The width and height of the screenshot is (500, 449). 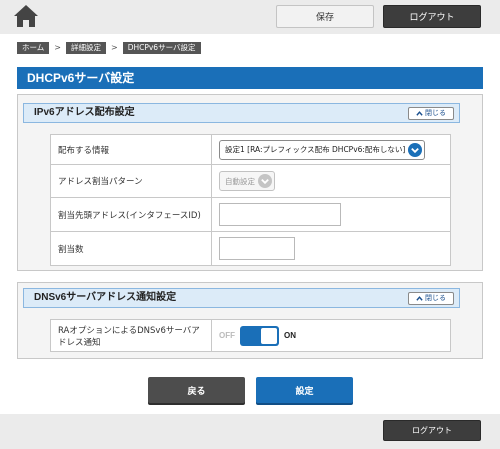 What do you see at coordinates (84, 112) in the screenshot?
I see `section-title: IPv6アドレス配布設定` at bounding box center [84, 112].